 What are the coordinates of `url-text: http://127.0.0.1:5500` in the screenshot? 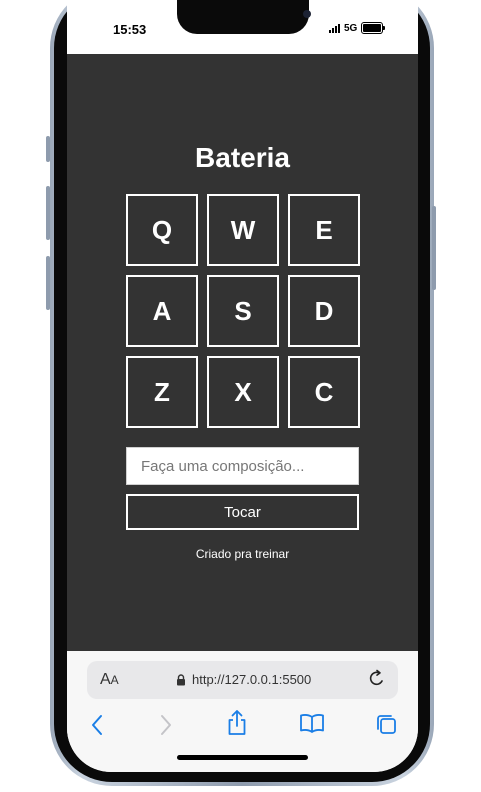 It's located at (252, 679).